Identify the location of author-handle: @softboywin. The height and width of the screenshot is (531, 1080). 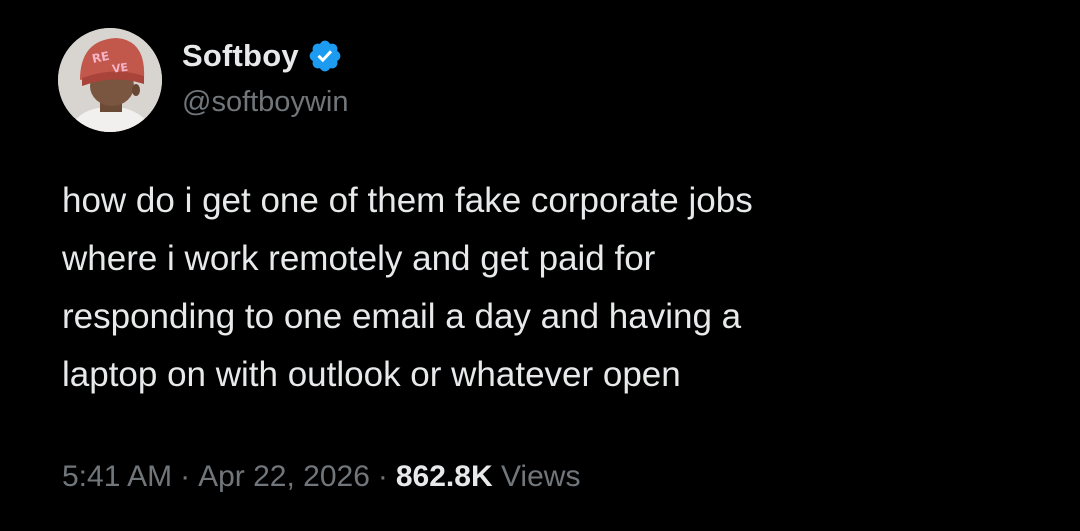
(265, 102).